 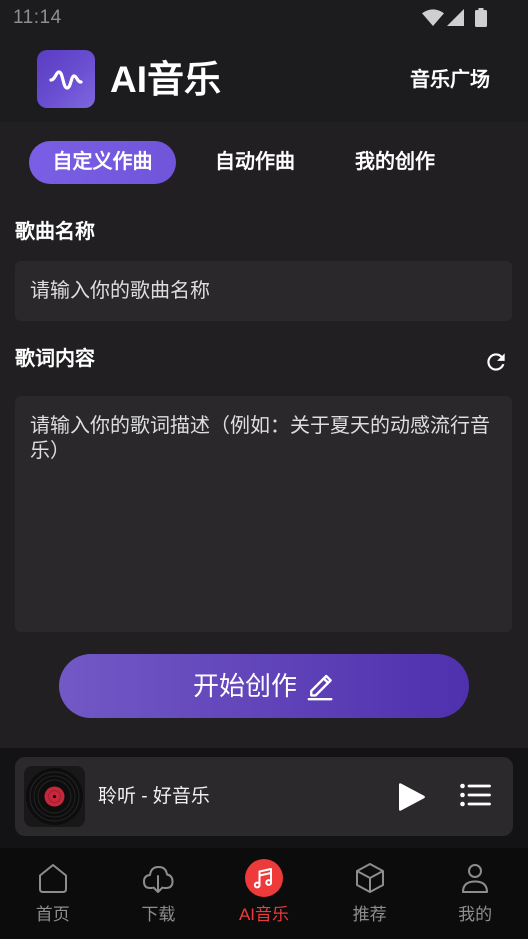 I want to click on tab-auto-compose: 自动作曲, so click(x=255, y=162).